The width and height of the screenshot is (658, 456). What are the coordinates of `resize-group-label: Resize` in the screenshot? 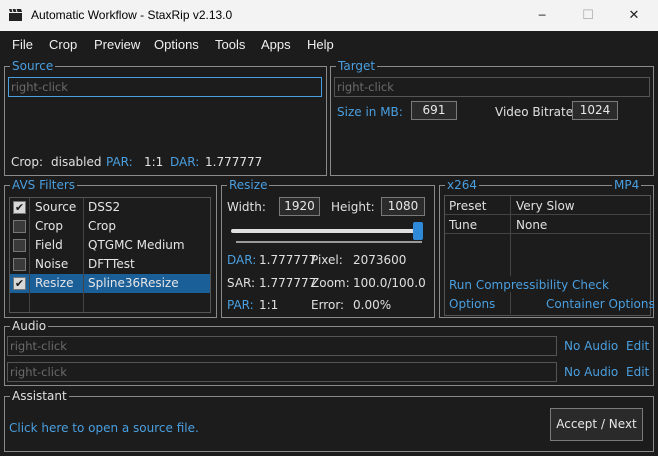 It's located at (248, 185).